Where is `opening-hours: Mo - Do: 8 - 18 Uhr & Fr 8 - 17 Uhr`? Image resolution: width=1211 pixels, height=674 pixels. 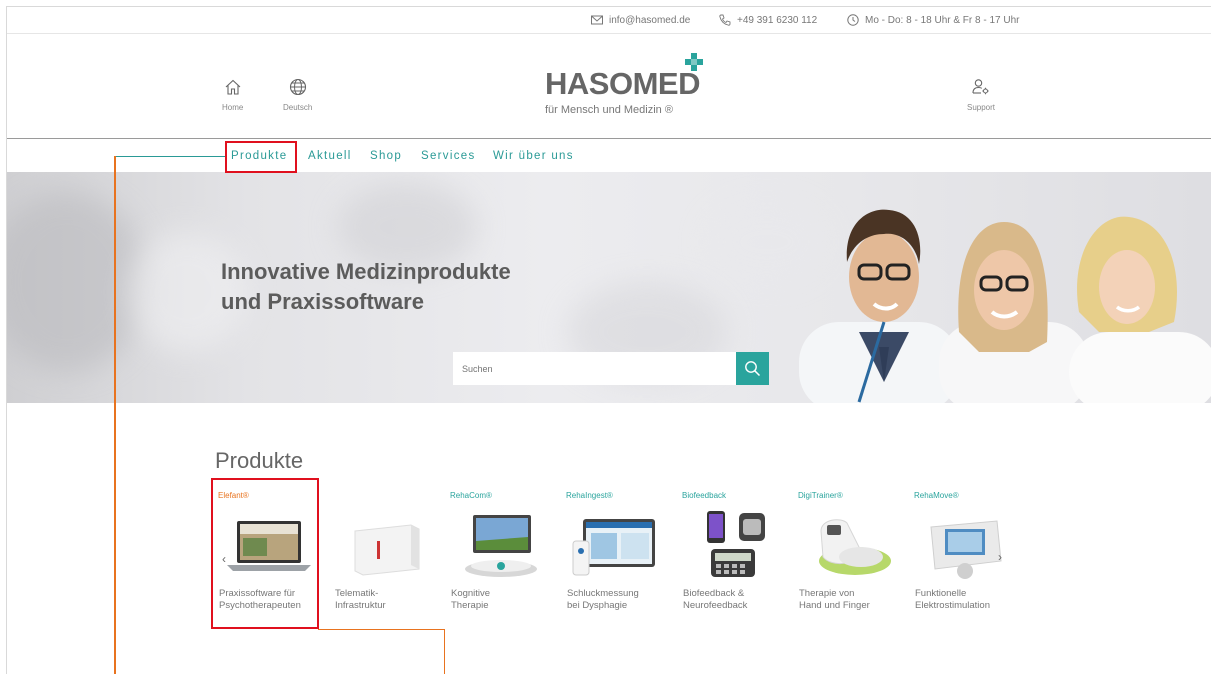 opening-hours: Mo - Do: 8 - 18 Uhr & Fr 8 - 17 Uhr is located at coordinates (933, 20).